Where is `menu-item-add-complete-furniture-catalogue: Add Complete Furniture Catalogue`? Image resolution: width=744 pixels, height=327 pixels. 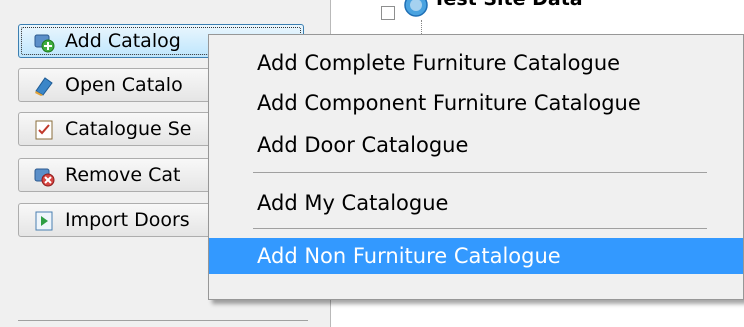
menu-item-add-complete-furniture-catalogue: Add Complete Furniture Catalogue is located at coordinates (476, 63).